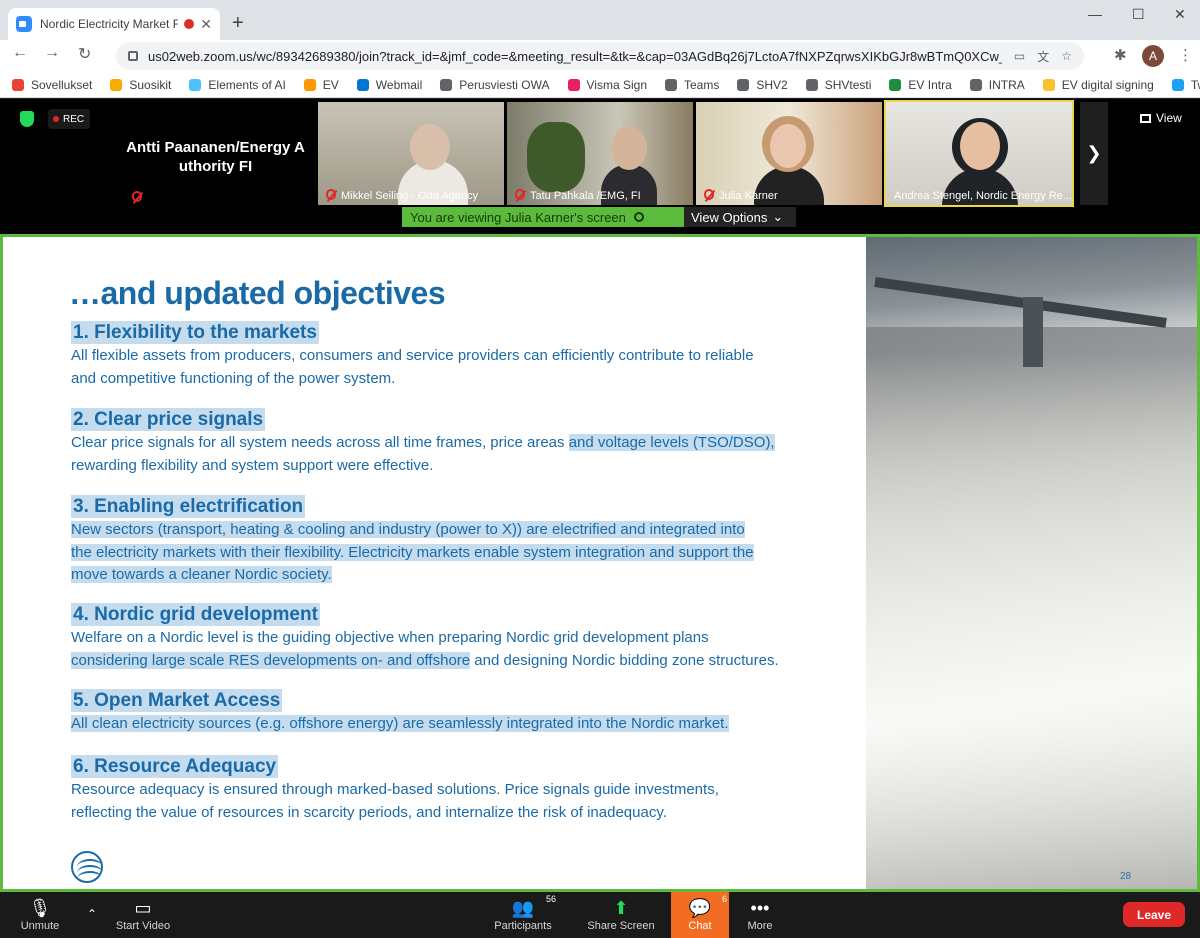 The image size is (1200, 938). Describe the element at coordinates (778, 216) in the screenshot. I see `chevron-down-icon: ⌄` at that location.